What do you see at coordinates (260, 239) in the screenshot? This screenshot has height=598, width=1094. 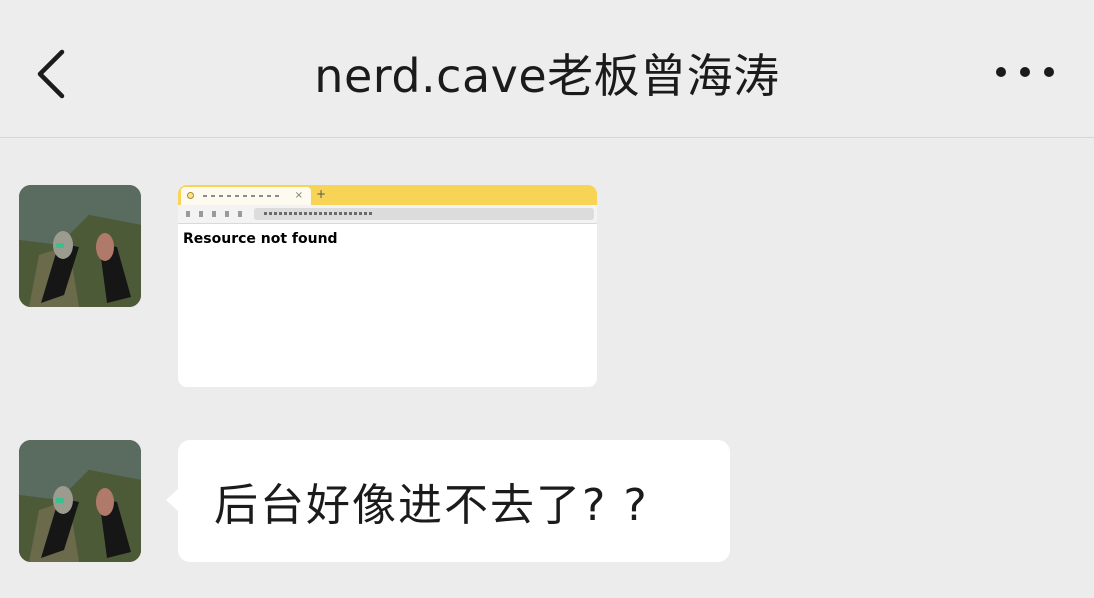 I see `screenshot-error-text: Resource not found` at bounding box center [260, 239].